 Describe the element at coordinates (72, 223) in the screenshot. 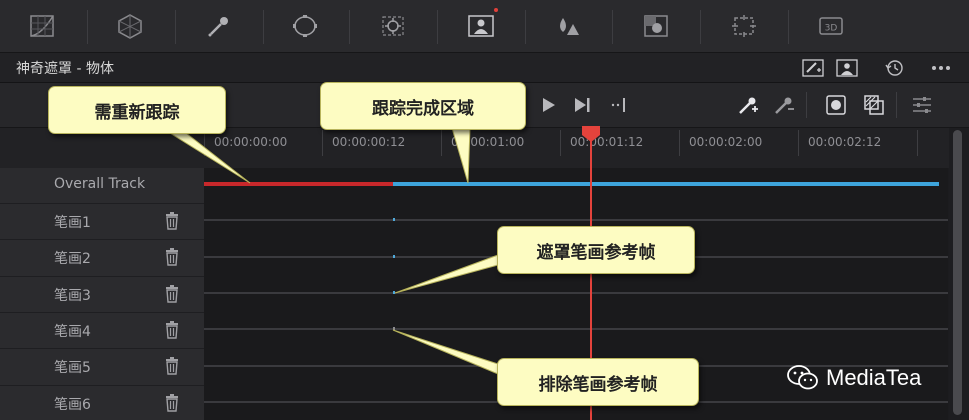

I see `stroke-label: 笔画1` at that location.